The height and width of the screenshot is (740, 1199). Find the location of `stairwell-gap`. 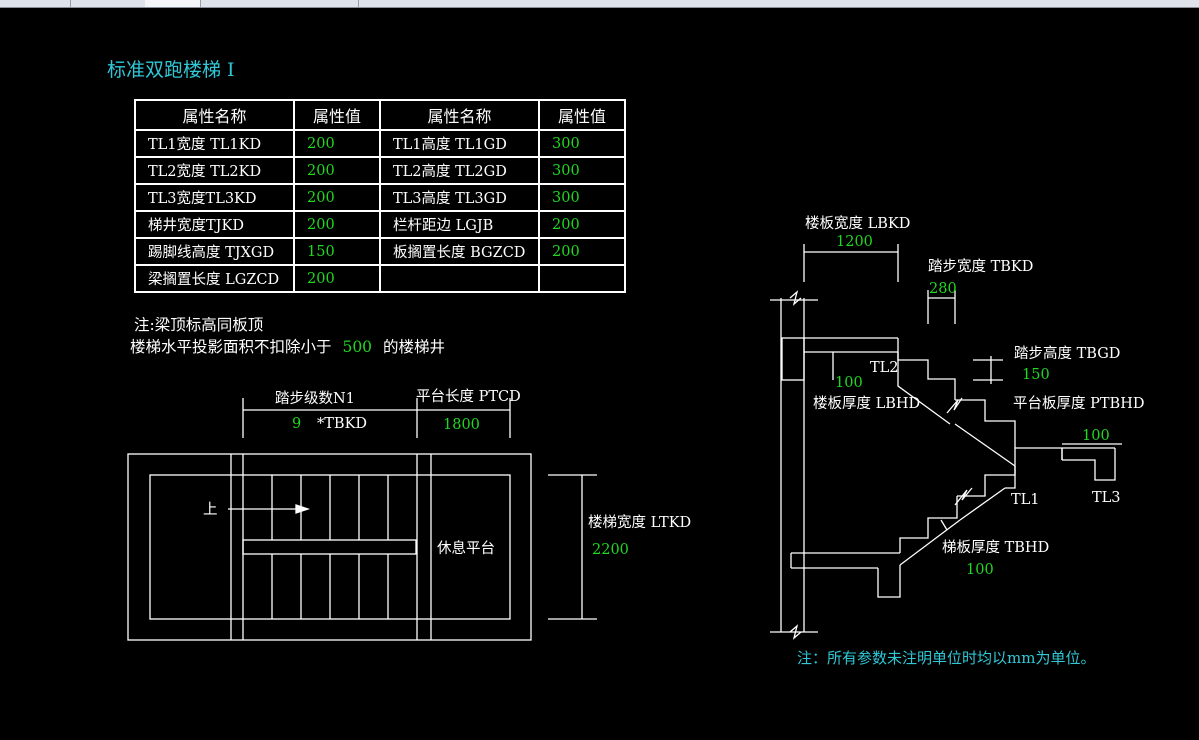

stairwell-gap is located at coordinates (329, 547).